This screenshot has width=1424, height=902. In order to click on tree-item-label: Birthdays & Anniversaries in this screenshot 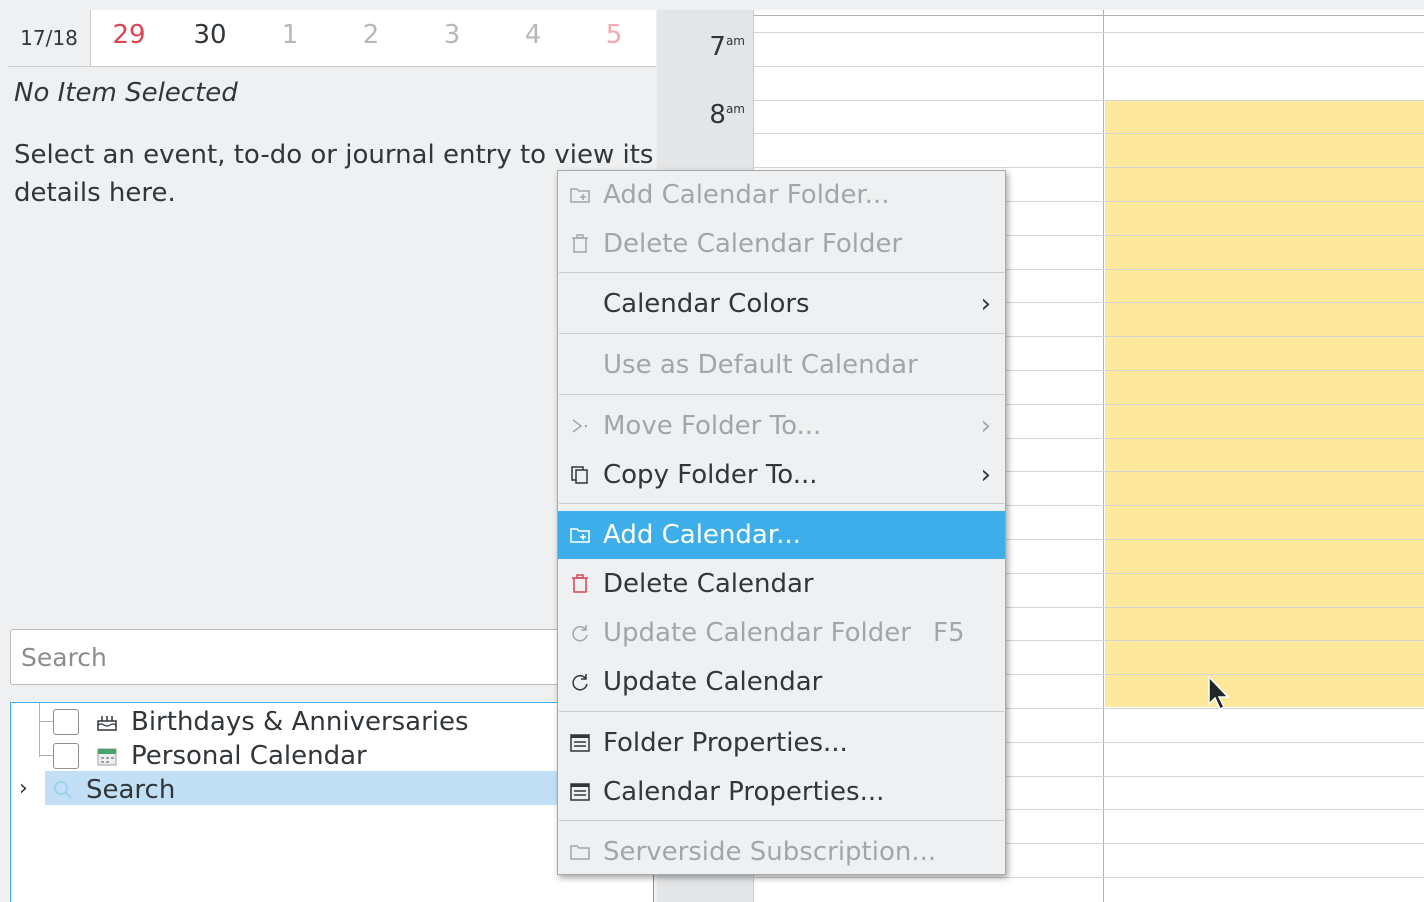, I will do `click(300, 722)`.